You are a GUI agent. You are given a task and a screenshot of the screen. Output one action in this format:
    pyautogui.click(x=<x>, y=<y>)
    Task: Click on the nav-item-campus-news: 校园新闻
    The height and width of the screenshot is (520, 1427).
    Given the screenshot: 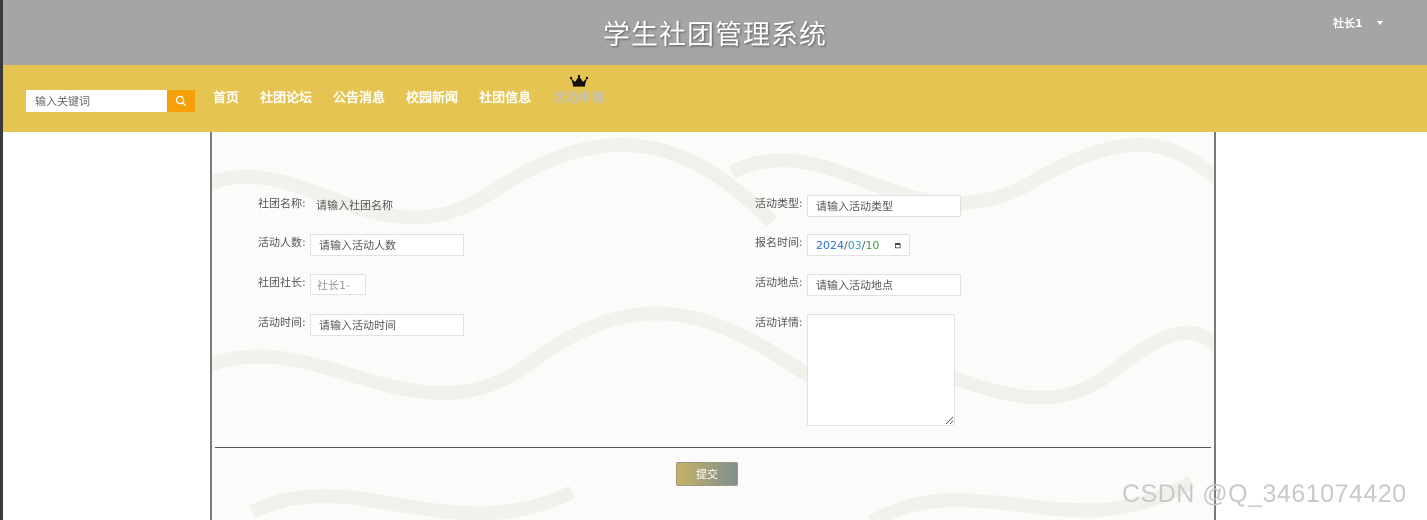 What is the action you would take?
    pyautogui.click(x=437, y=99)
    